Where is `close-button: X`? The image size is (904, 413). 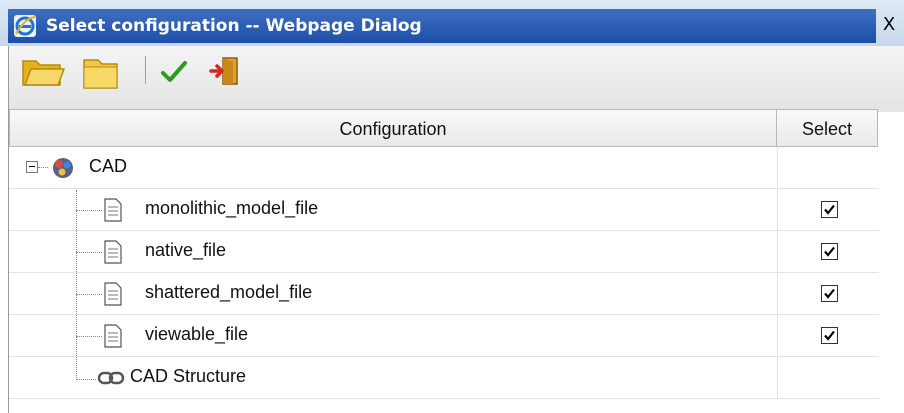
close-button: X is located at coordinates (889, 26).